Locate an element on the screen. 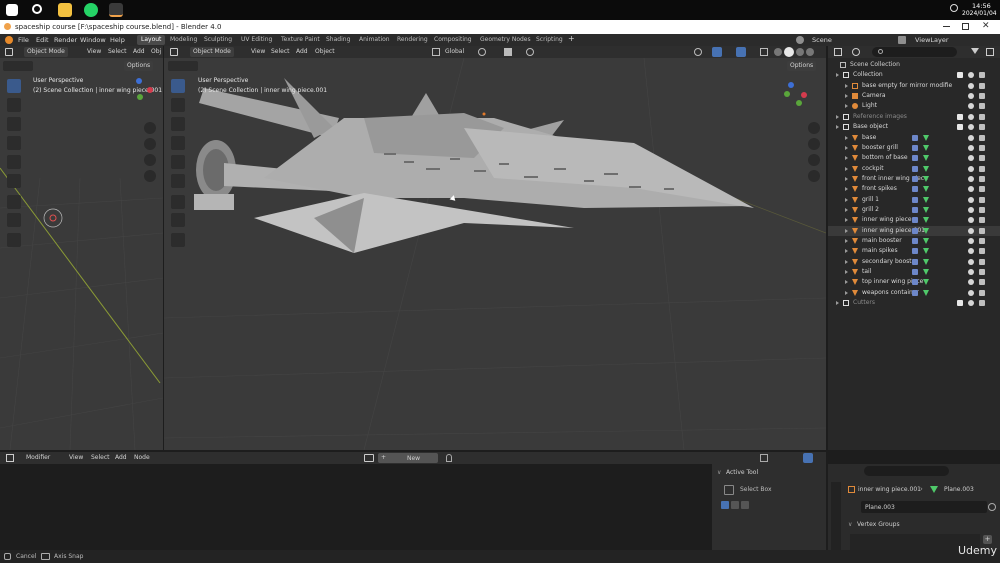  outliner-item: grill 1 is located at coordinates (914, 200).